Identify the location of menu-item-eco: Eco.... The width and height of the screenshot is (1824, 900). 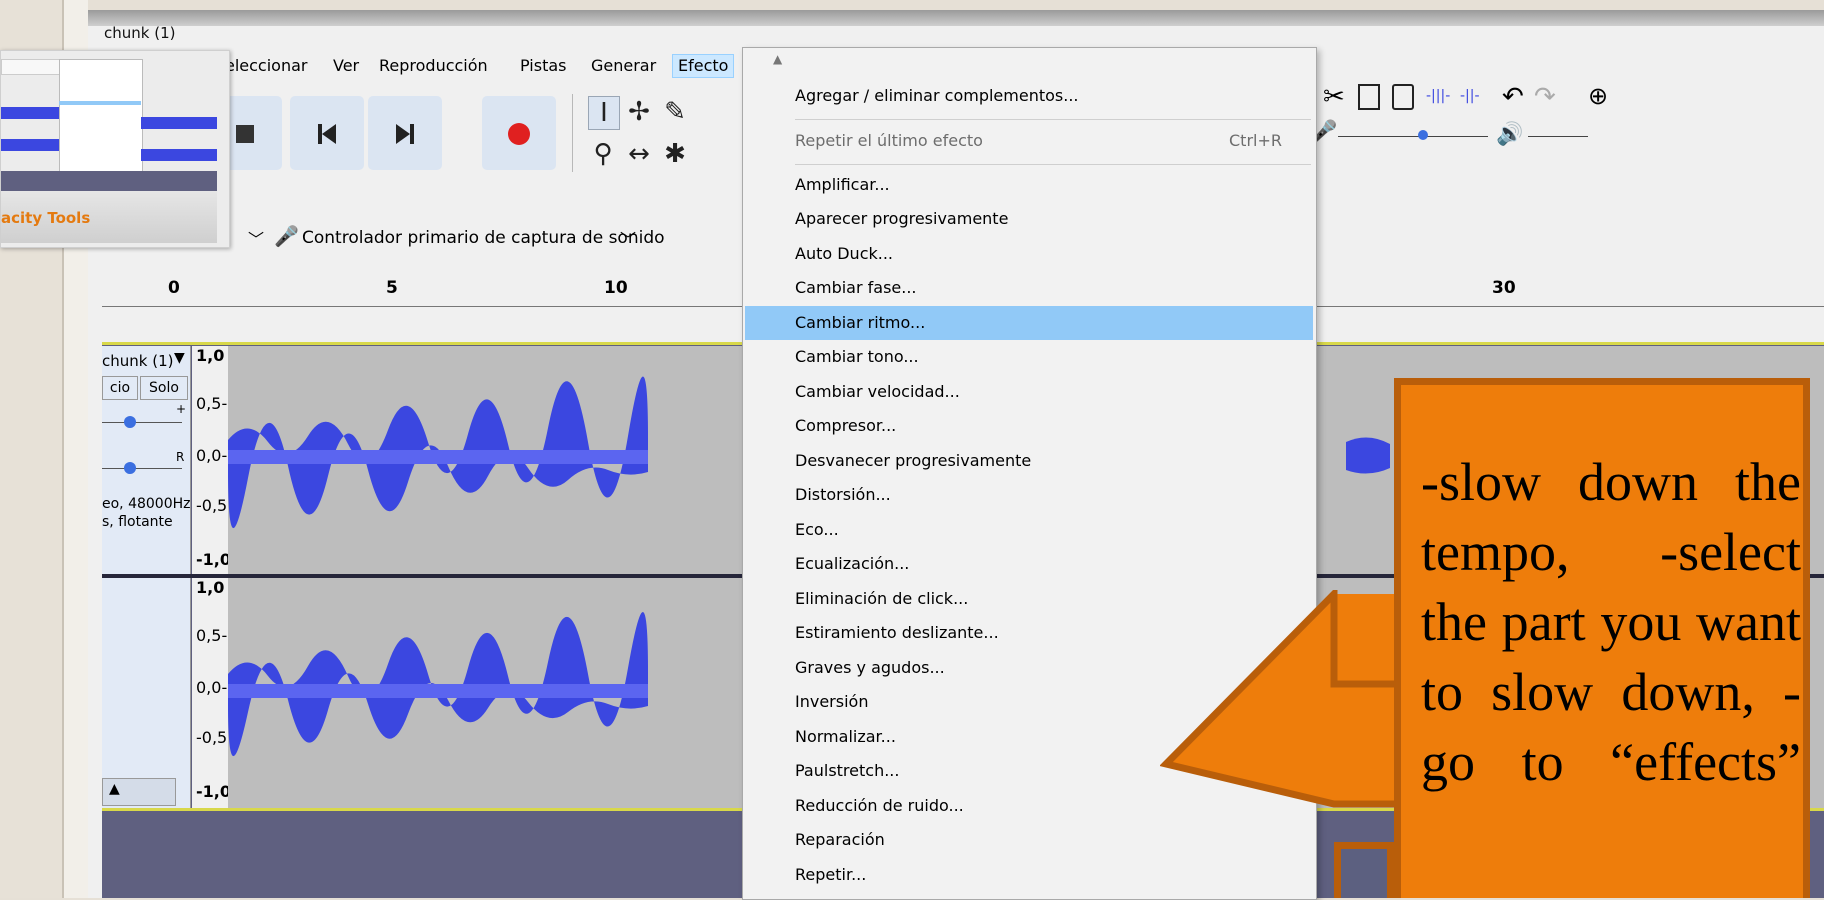
(817, 530).